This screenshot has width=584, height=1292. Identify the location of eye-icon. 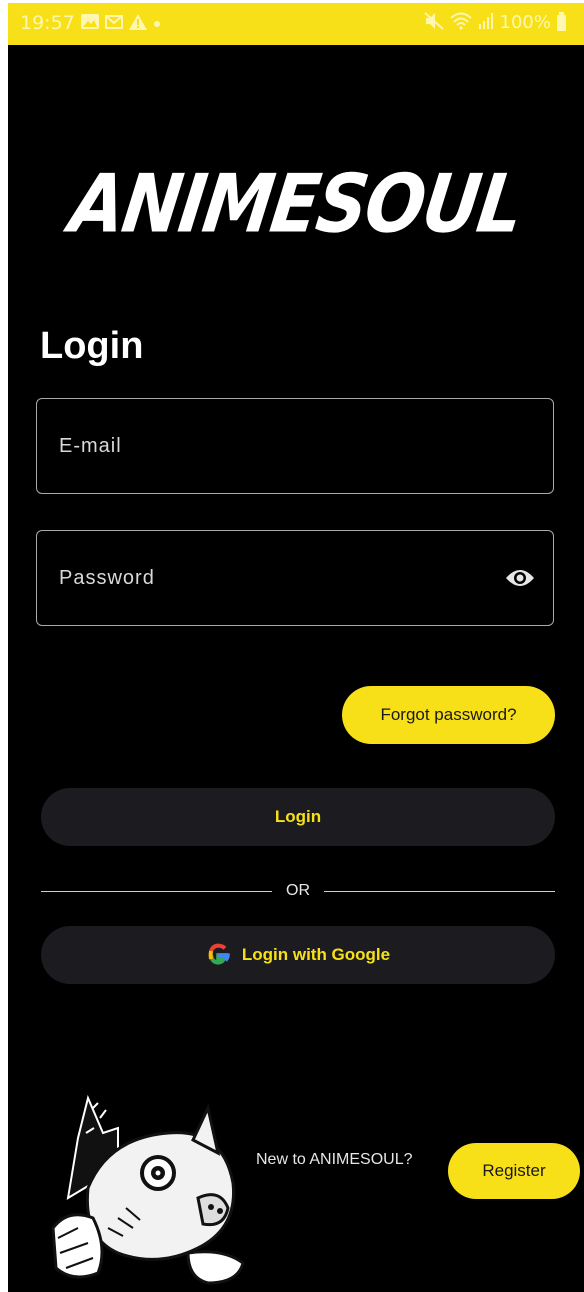
(520, 578).